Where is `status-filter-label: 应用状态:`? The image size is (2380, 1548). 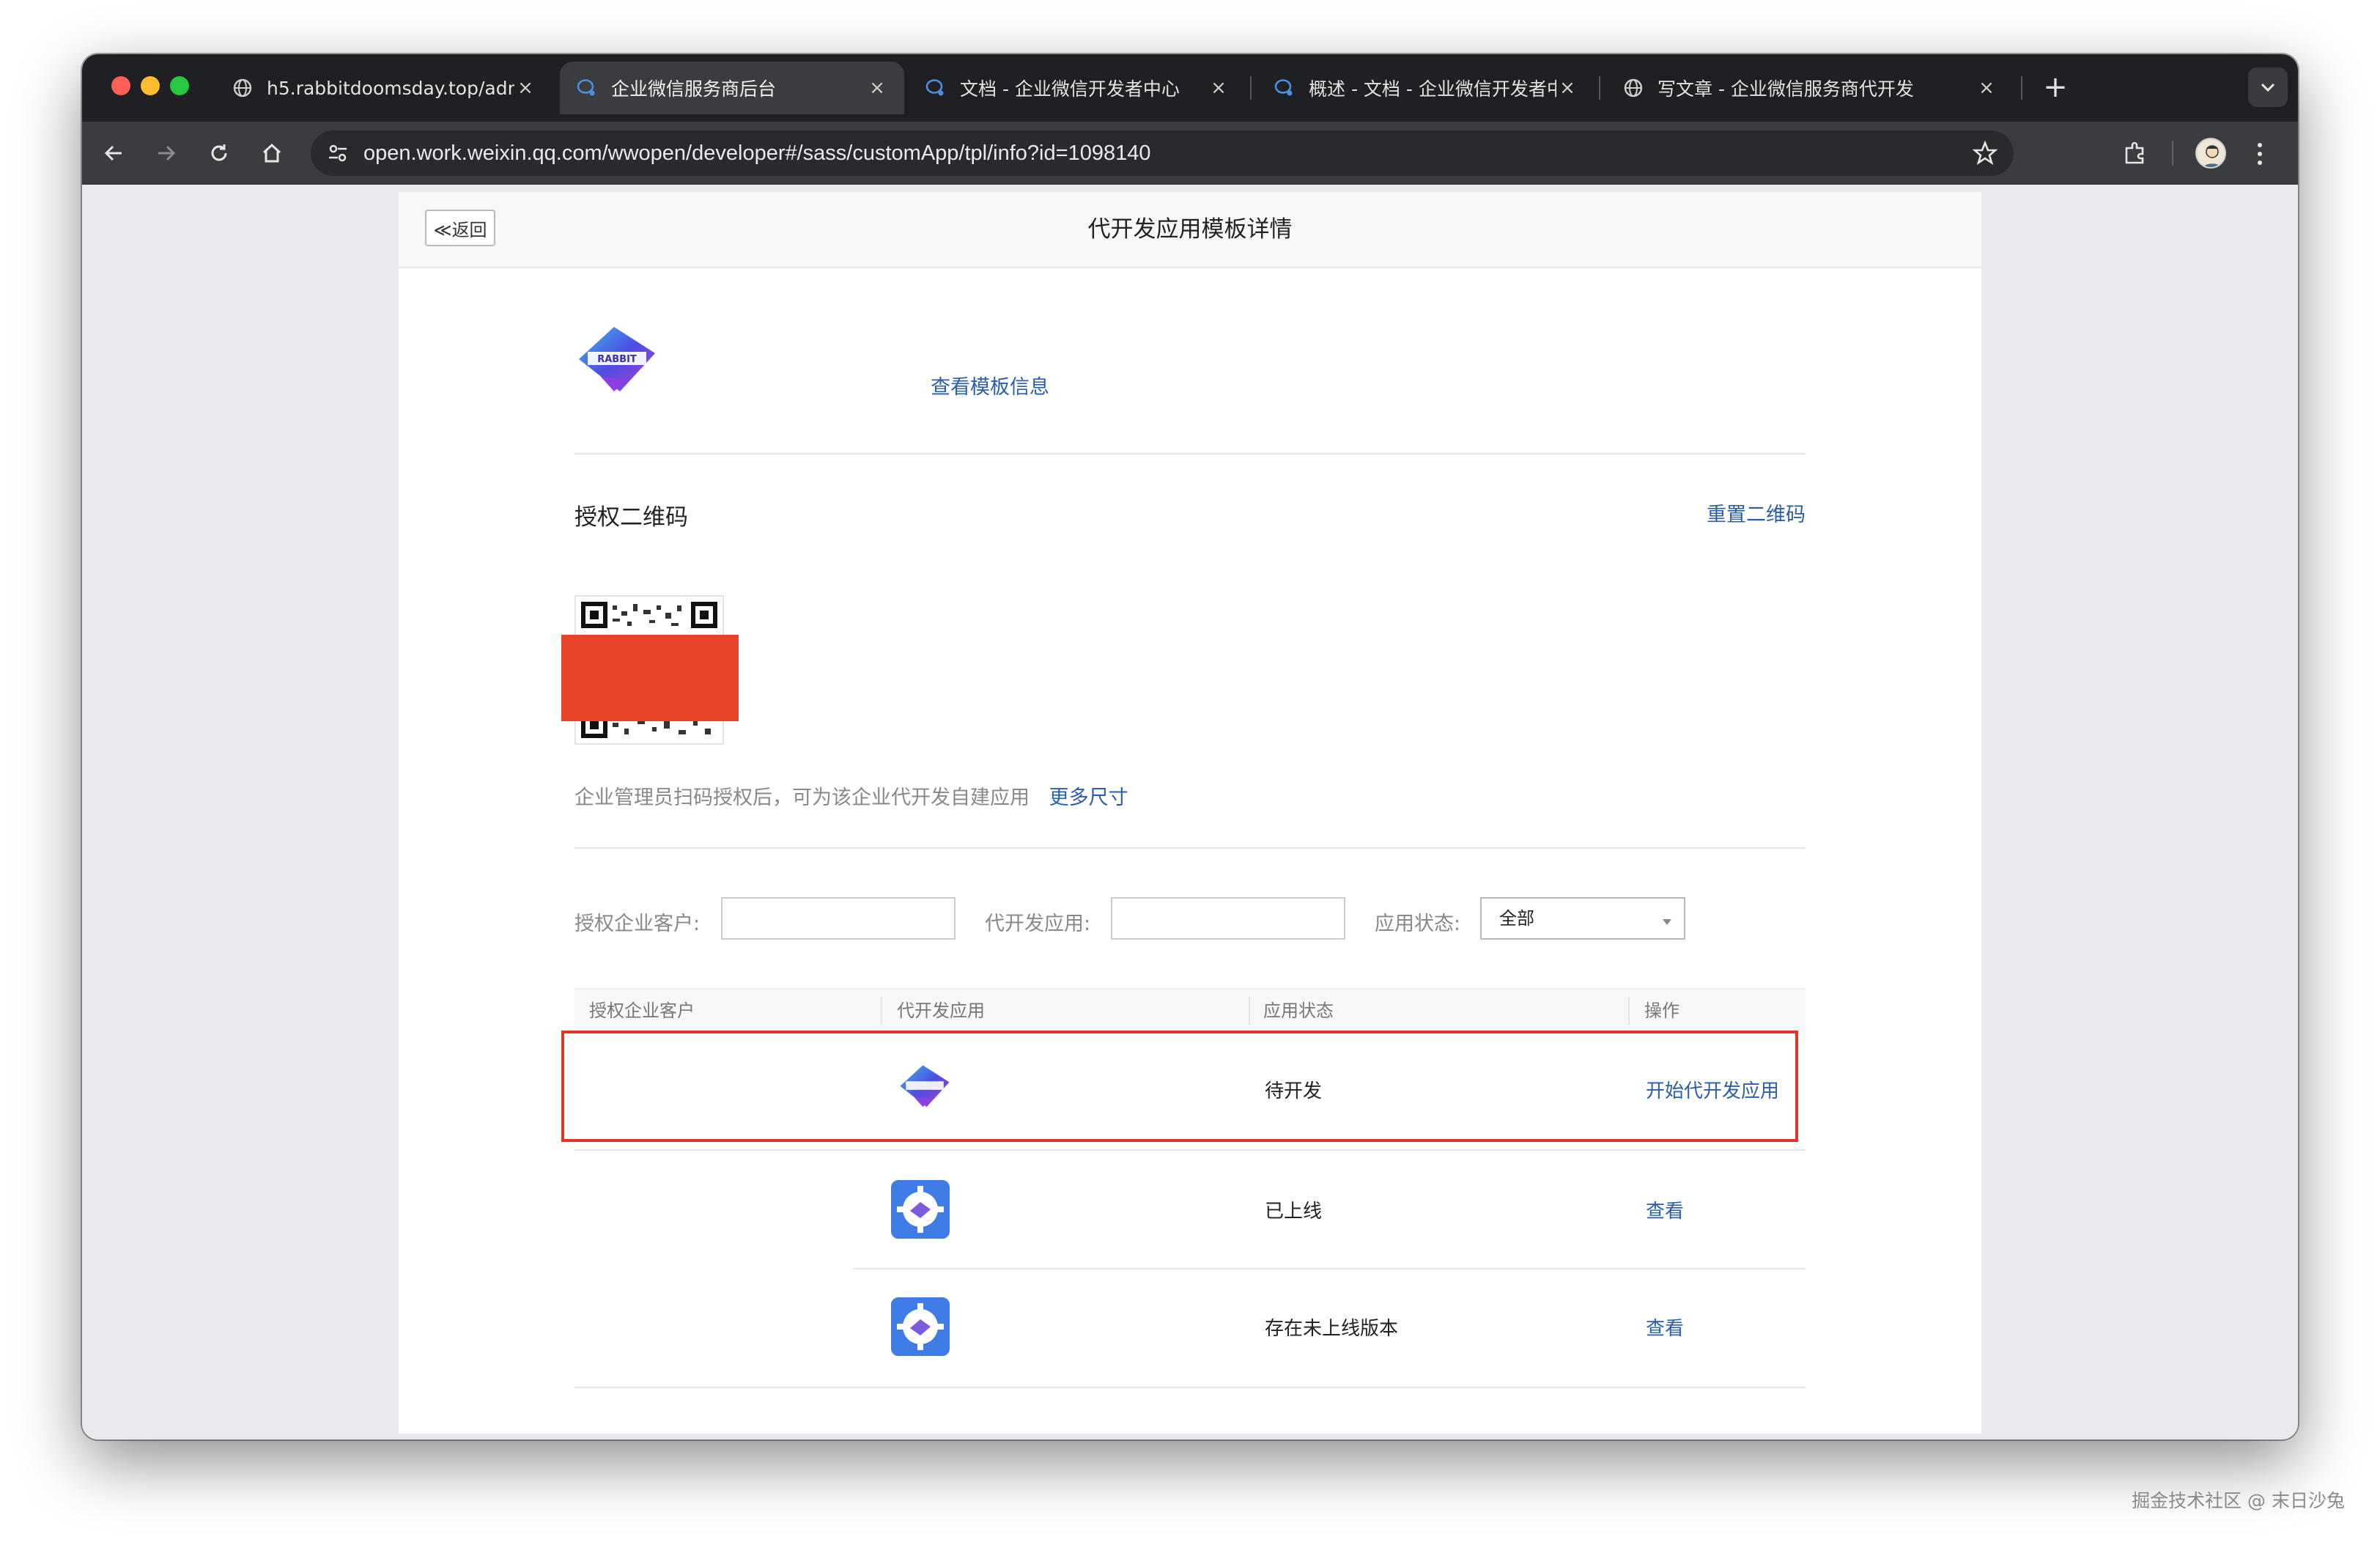
status-filter-label: 应用状态: is located at coordinates (1418, 924).